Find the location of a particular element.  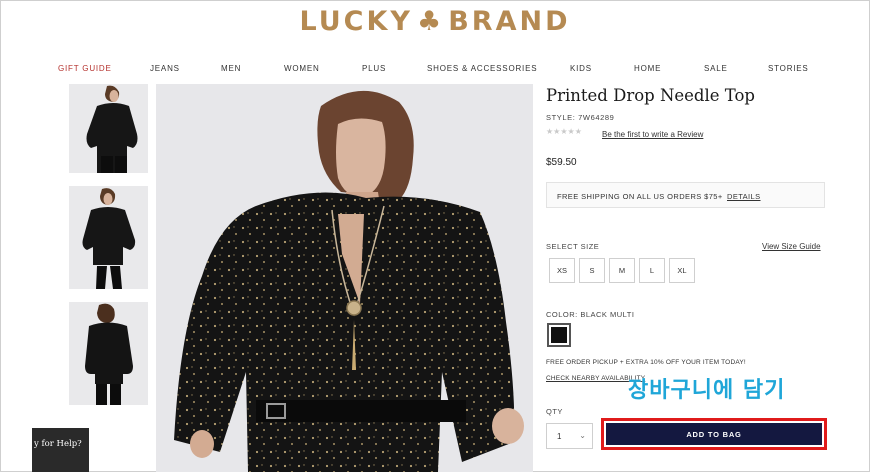

product-price: $59.50 is located at coordinates (561, 162).